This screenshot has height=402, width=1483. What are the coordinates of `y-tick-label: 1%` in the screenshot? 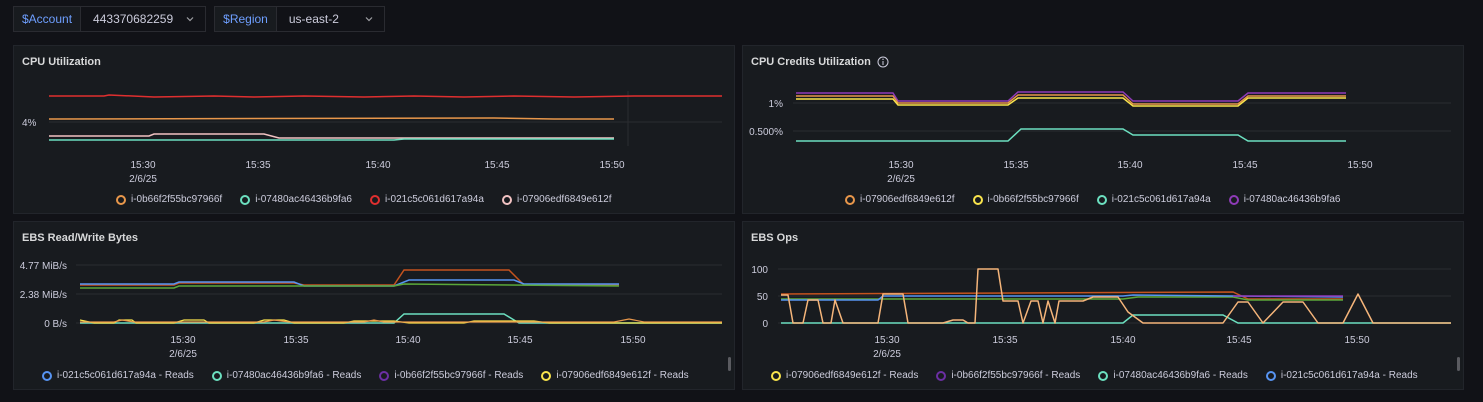 It's located at (776, 104).